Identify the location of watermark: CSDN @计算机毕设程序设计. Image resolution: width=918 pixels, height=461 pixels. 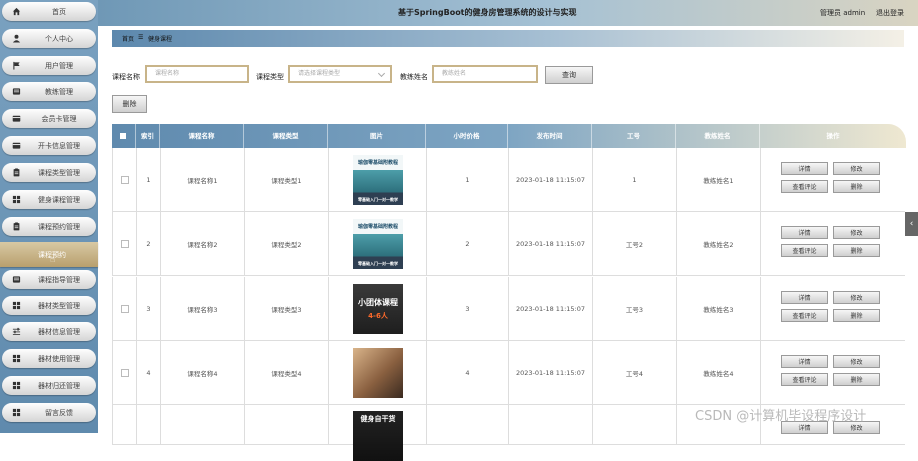
(781, 416).